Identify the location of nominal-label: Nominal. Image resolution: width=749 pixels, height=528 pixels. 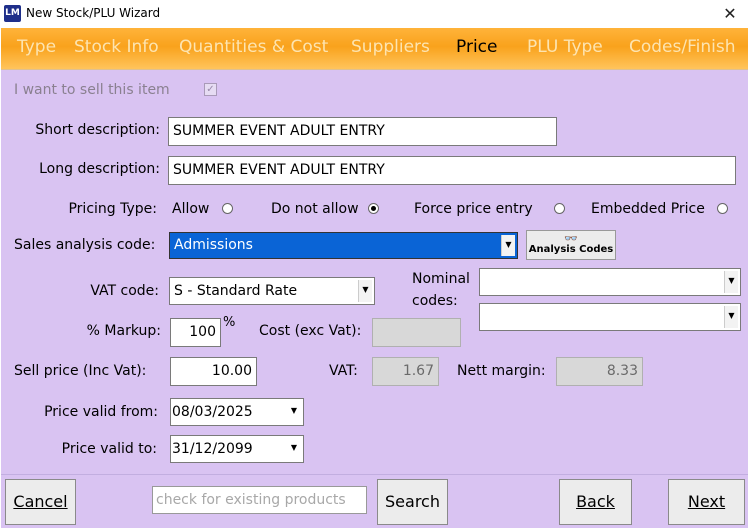
(441, 279).